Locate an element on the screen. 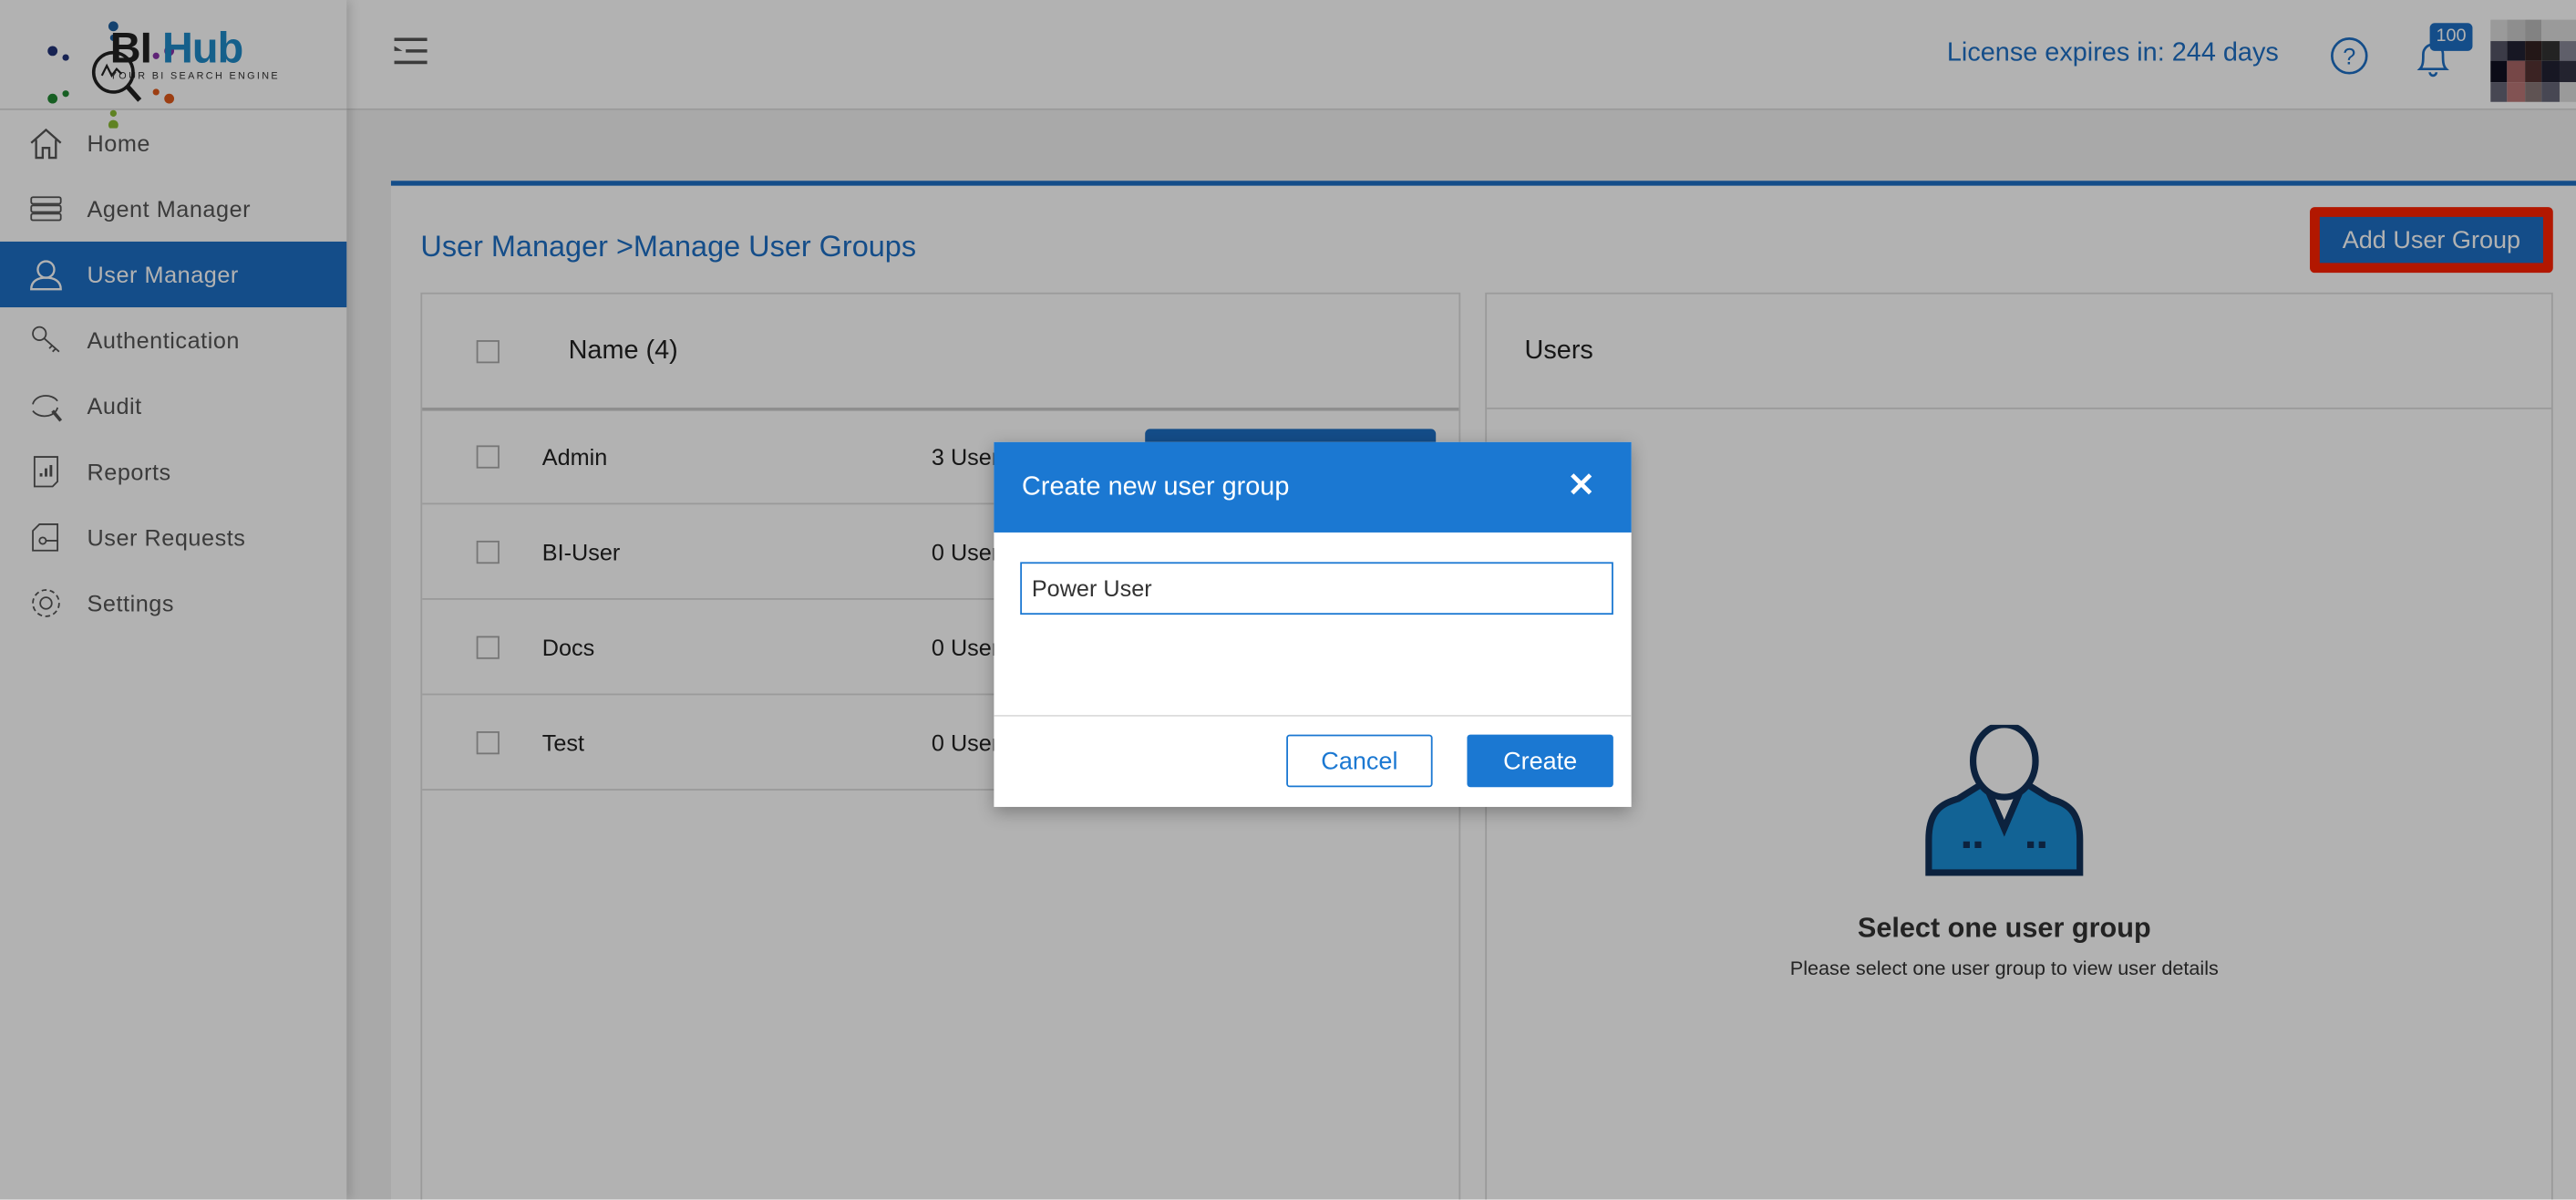 Image resolution: width=2576 pixels, height=1200 pixels. dialog-divider is located at coordinates (1313, 716).